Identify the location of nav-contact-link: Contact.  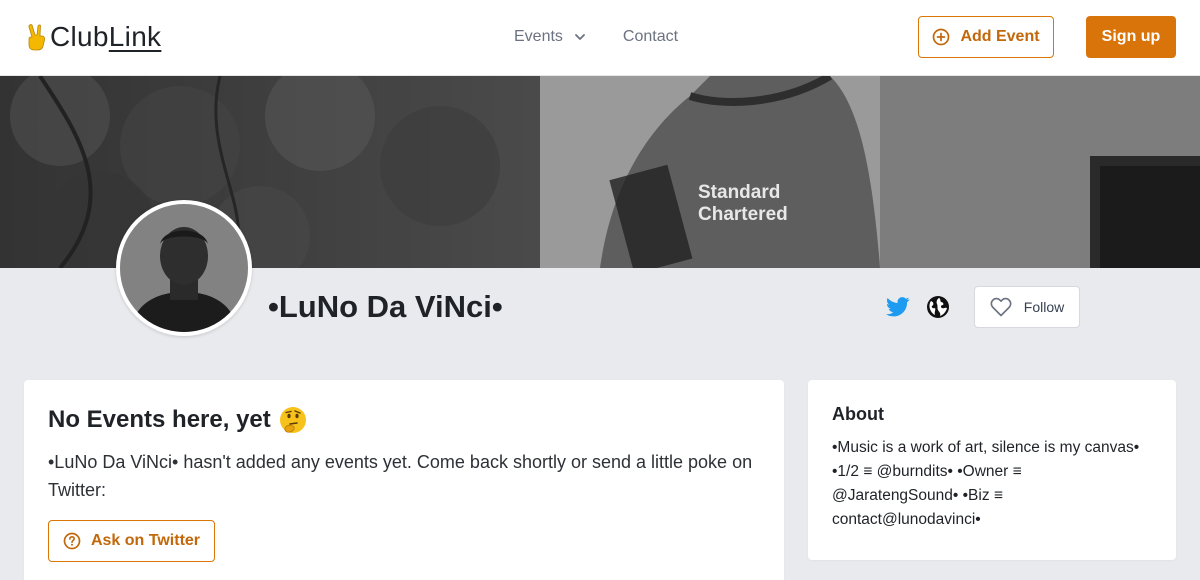
(650, 37).